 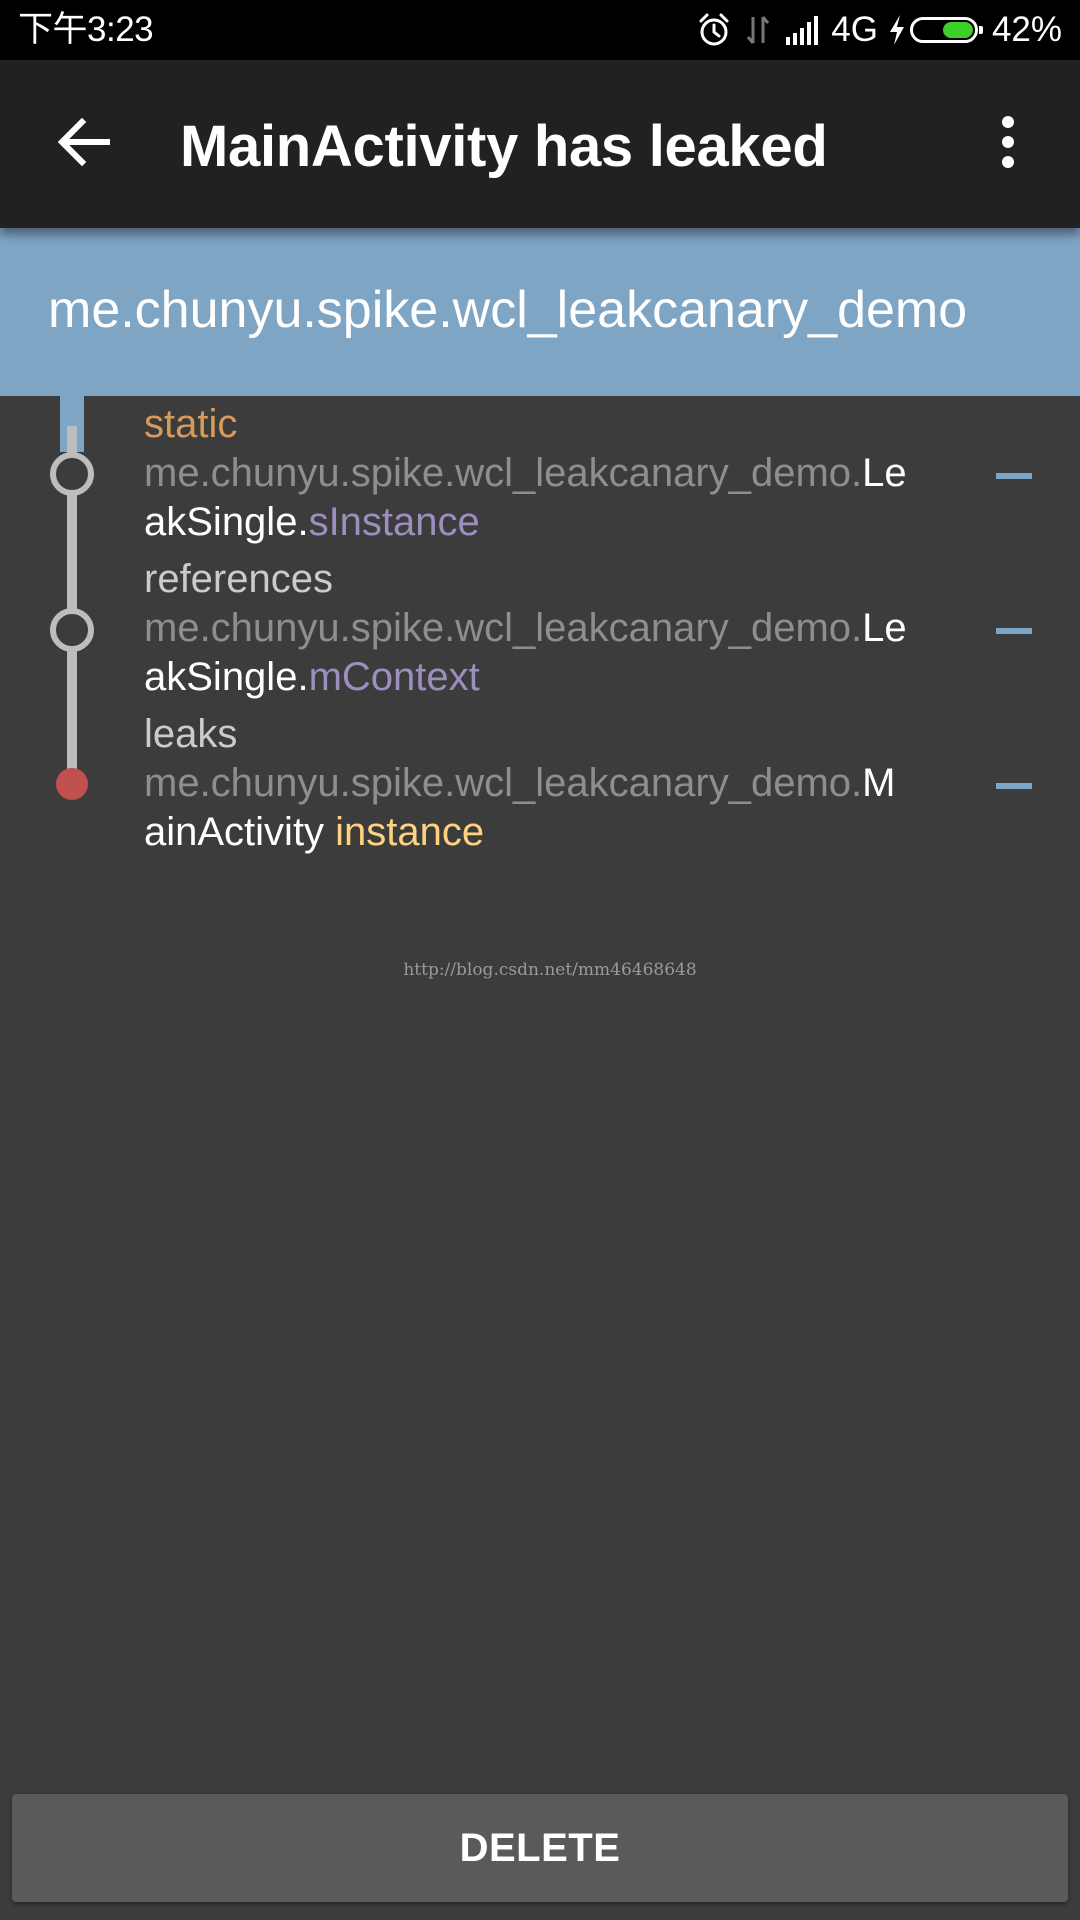 What do you see at coordinates (714, 30) in the screenshot?
I see `alarm-icon` at bounding box center [714, 30].